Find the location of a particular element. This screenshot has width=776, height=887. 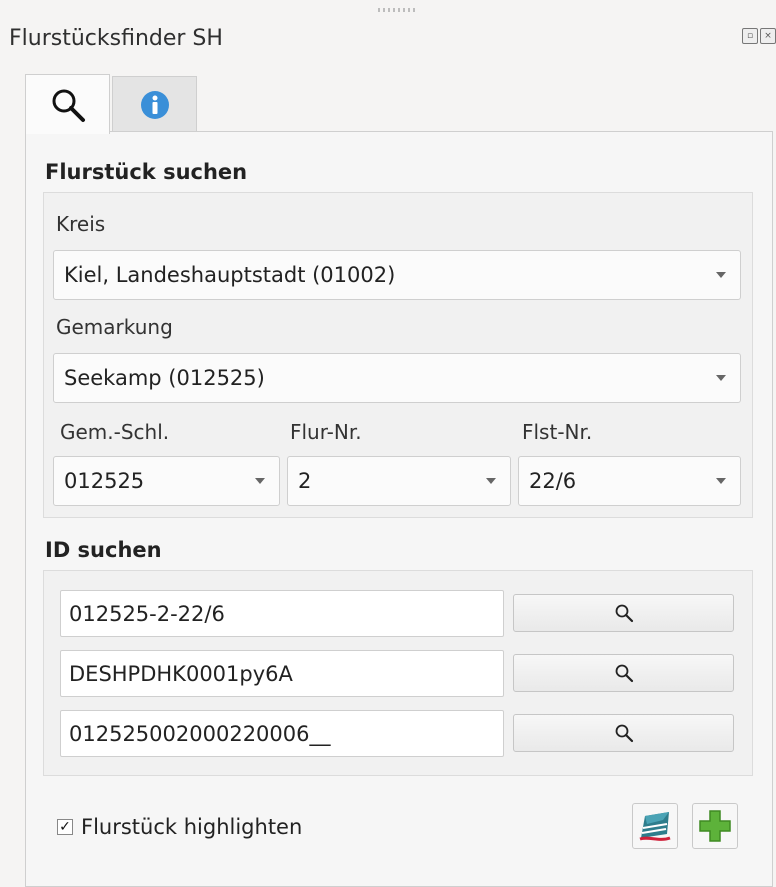

highlight-checkbox: ✓ is located at coordinates (65, 827).